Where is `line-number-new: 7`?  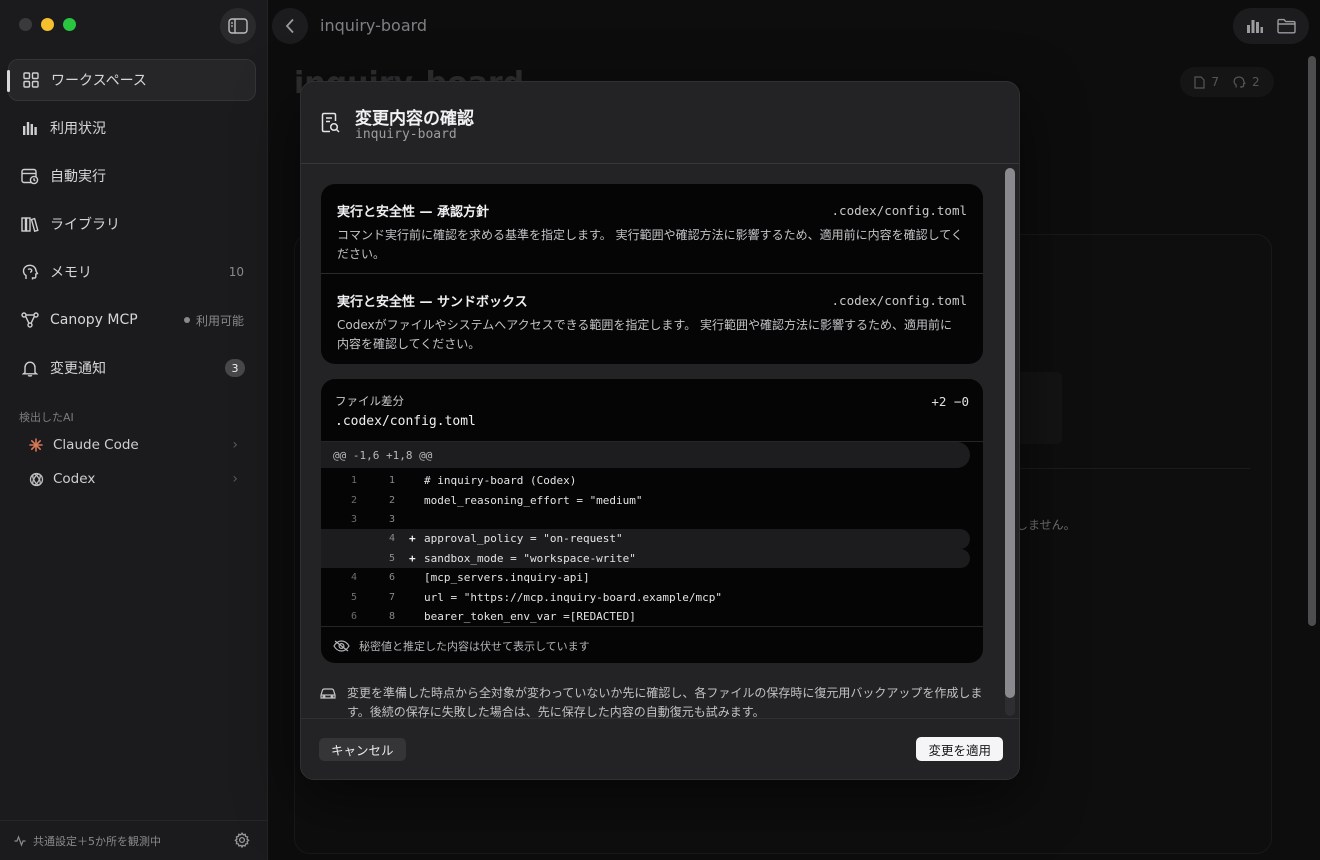
line-number-new: 7 is located at coordinates (391, 597).